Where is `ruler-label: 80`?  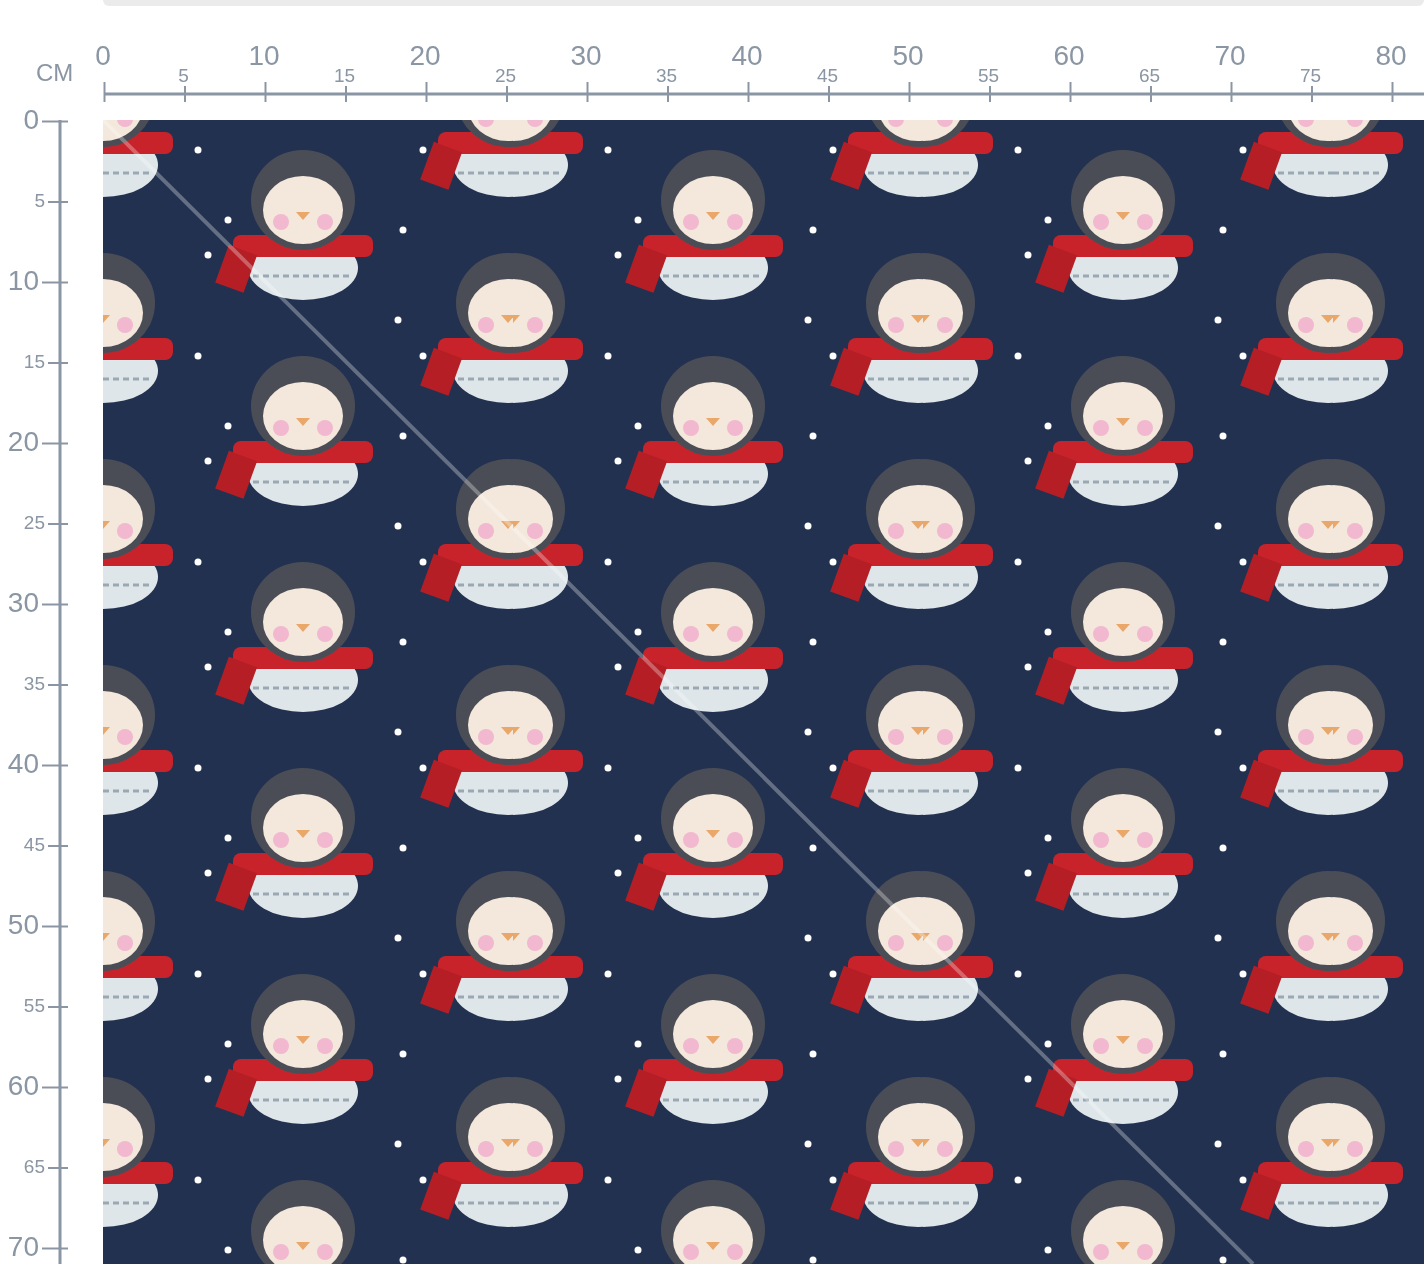 ruler-label: 80 is located at coordinates (1391, 56).